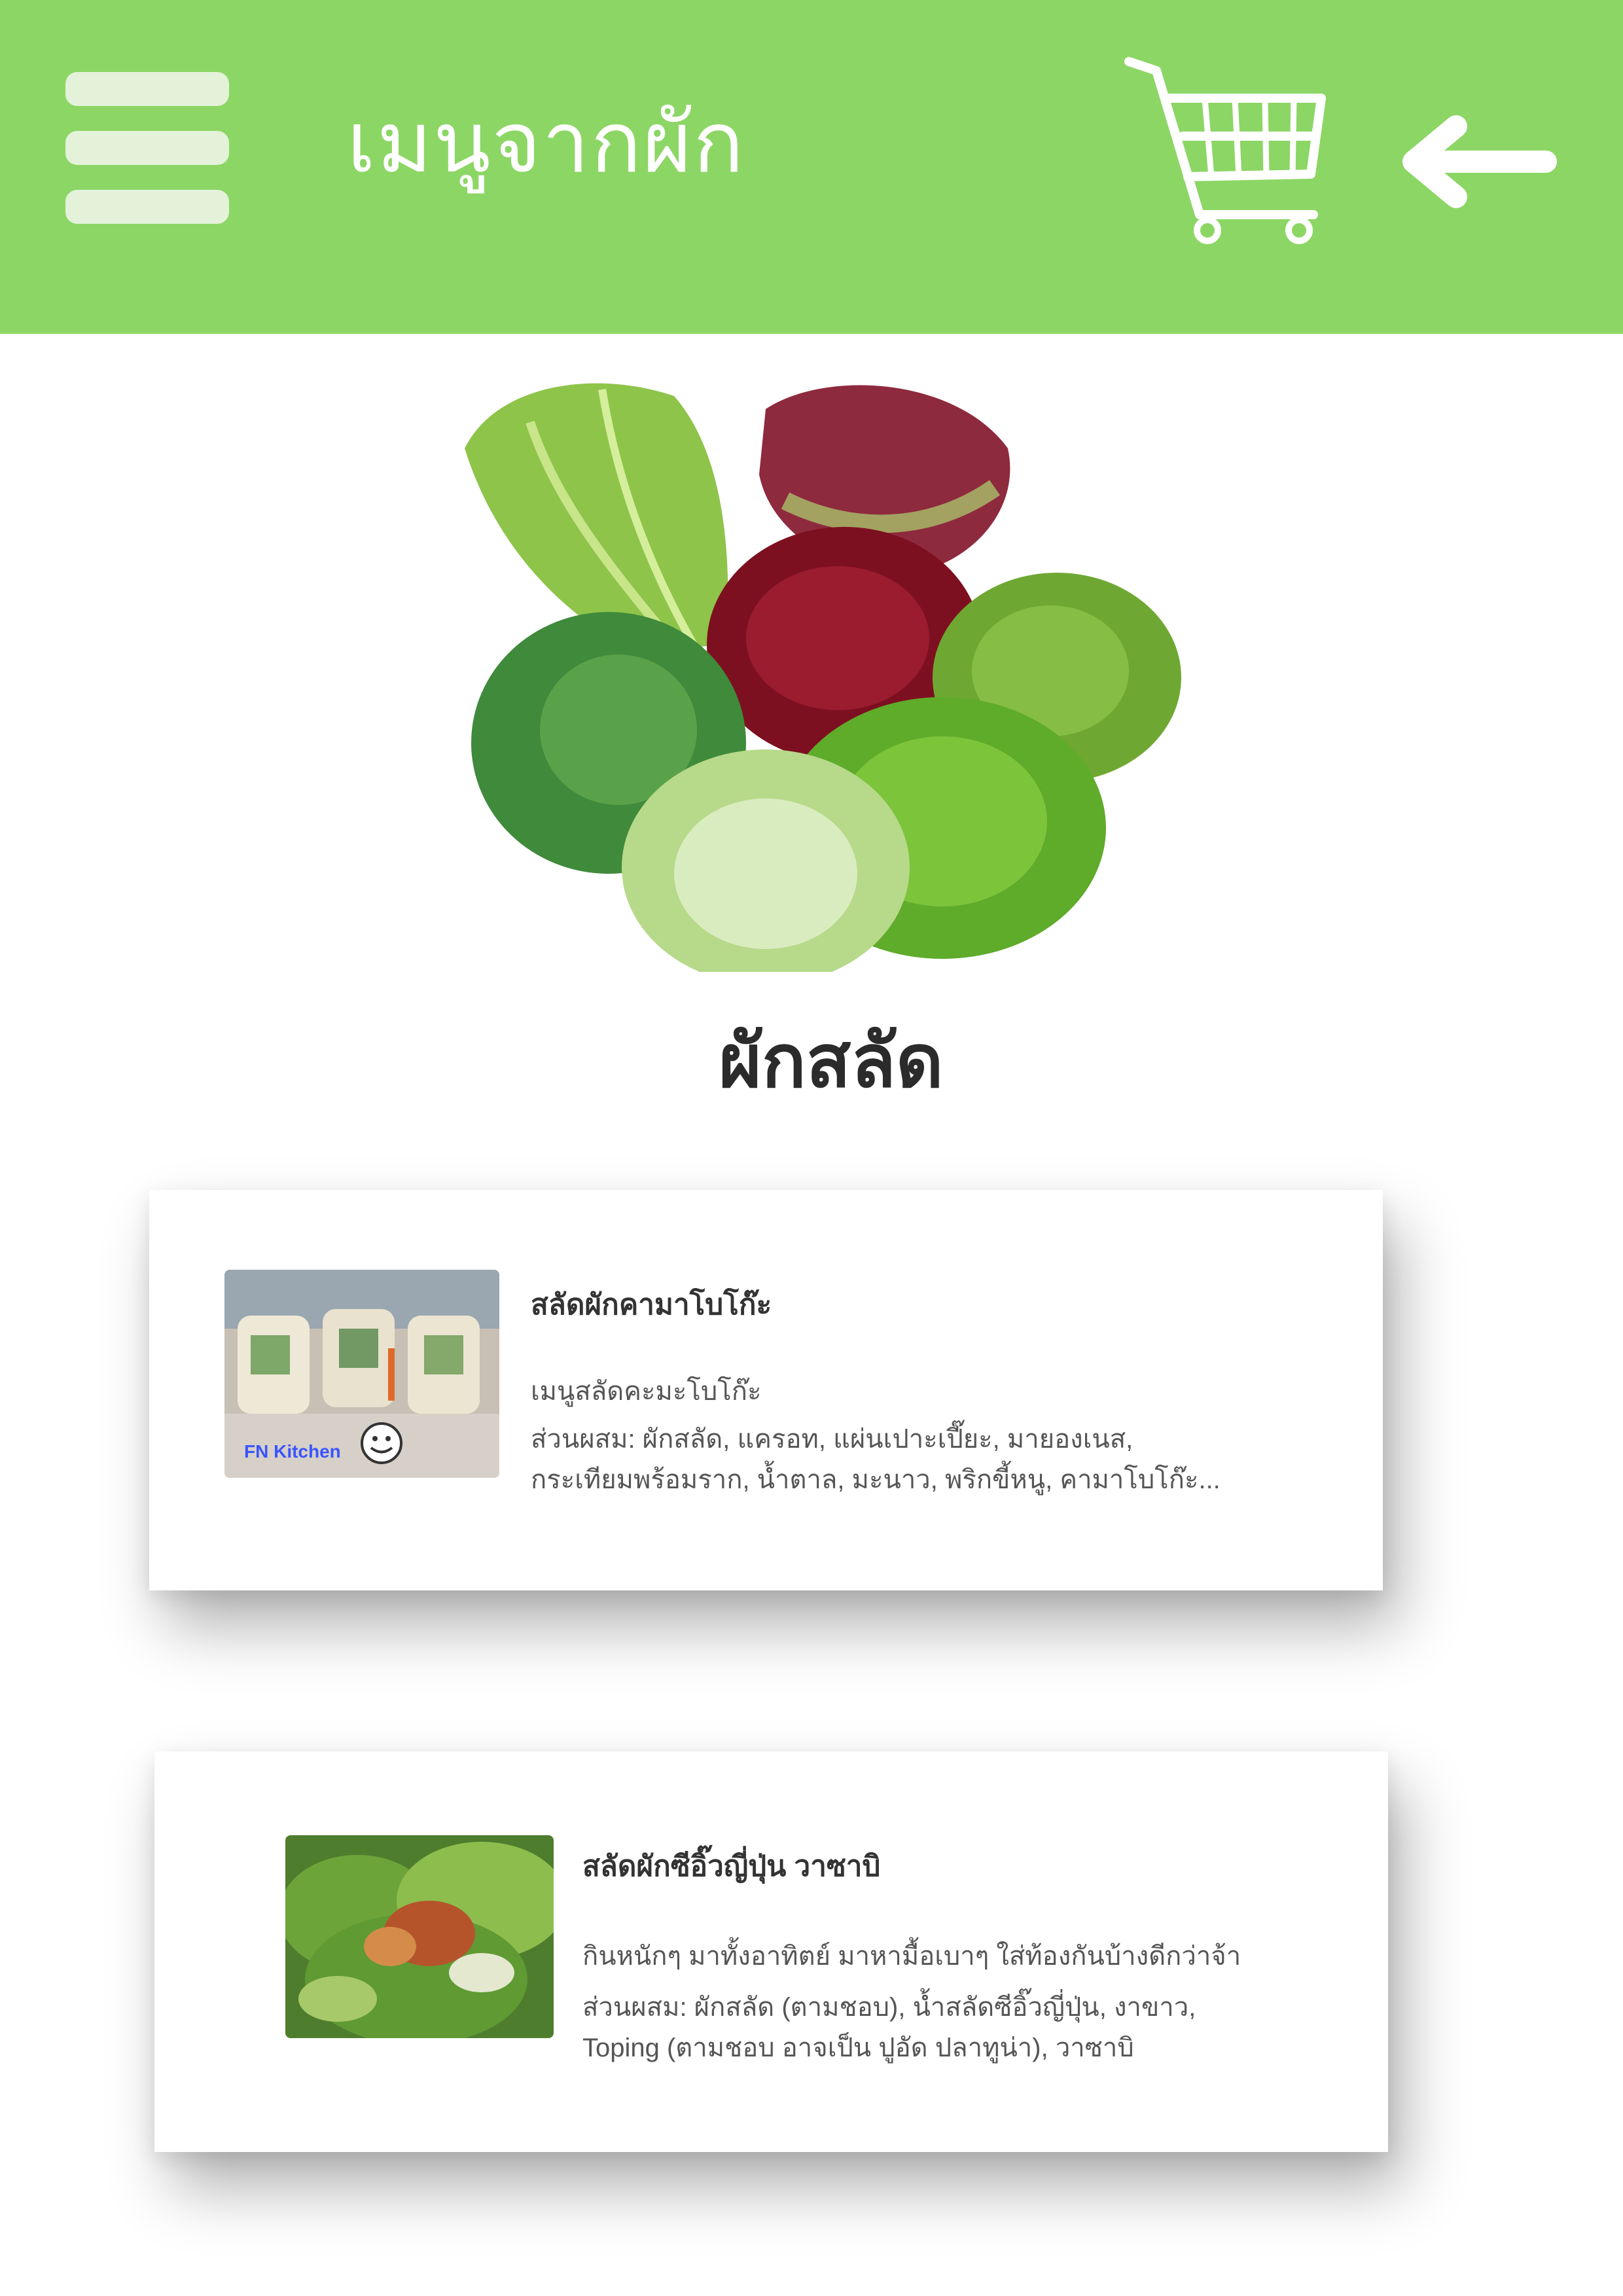 This screenshot has width=1623, height=2296. What do you see at coordinates (731, 1866) in the screenshot?
I see `recipe-title: สลัดผักซีอิ๊วญี่ปุ่น วาซาบิ` at bounding box center [731, 1866].